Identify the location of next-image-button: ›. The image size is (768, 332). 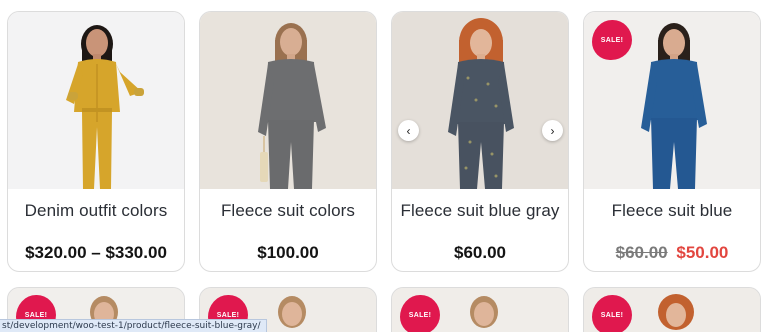
(552, 130).